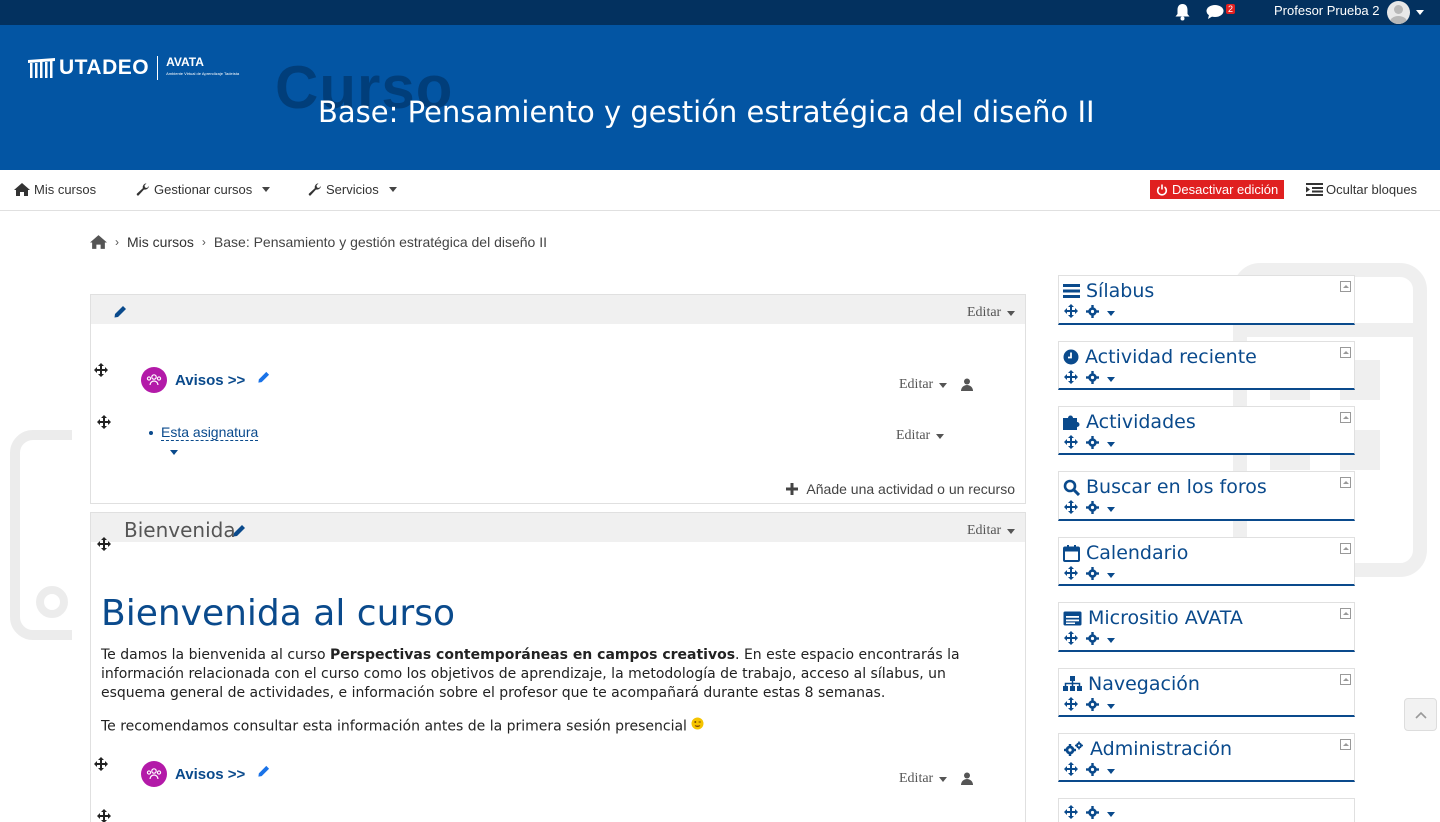 This screenshot has width=1440, height=822. I want to click on nav-my-courses: Mis cursos, so click(55, 189).